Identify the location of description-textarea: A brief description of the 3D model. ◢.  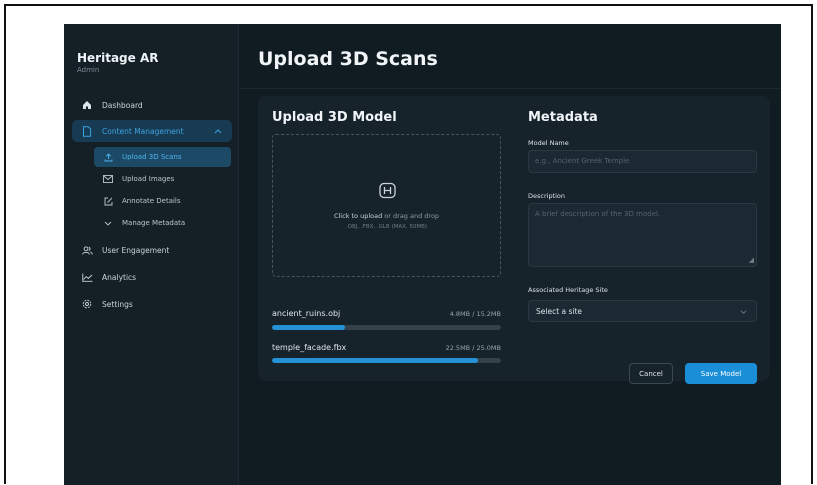
(642, 235).